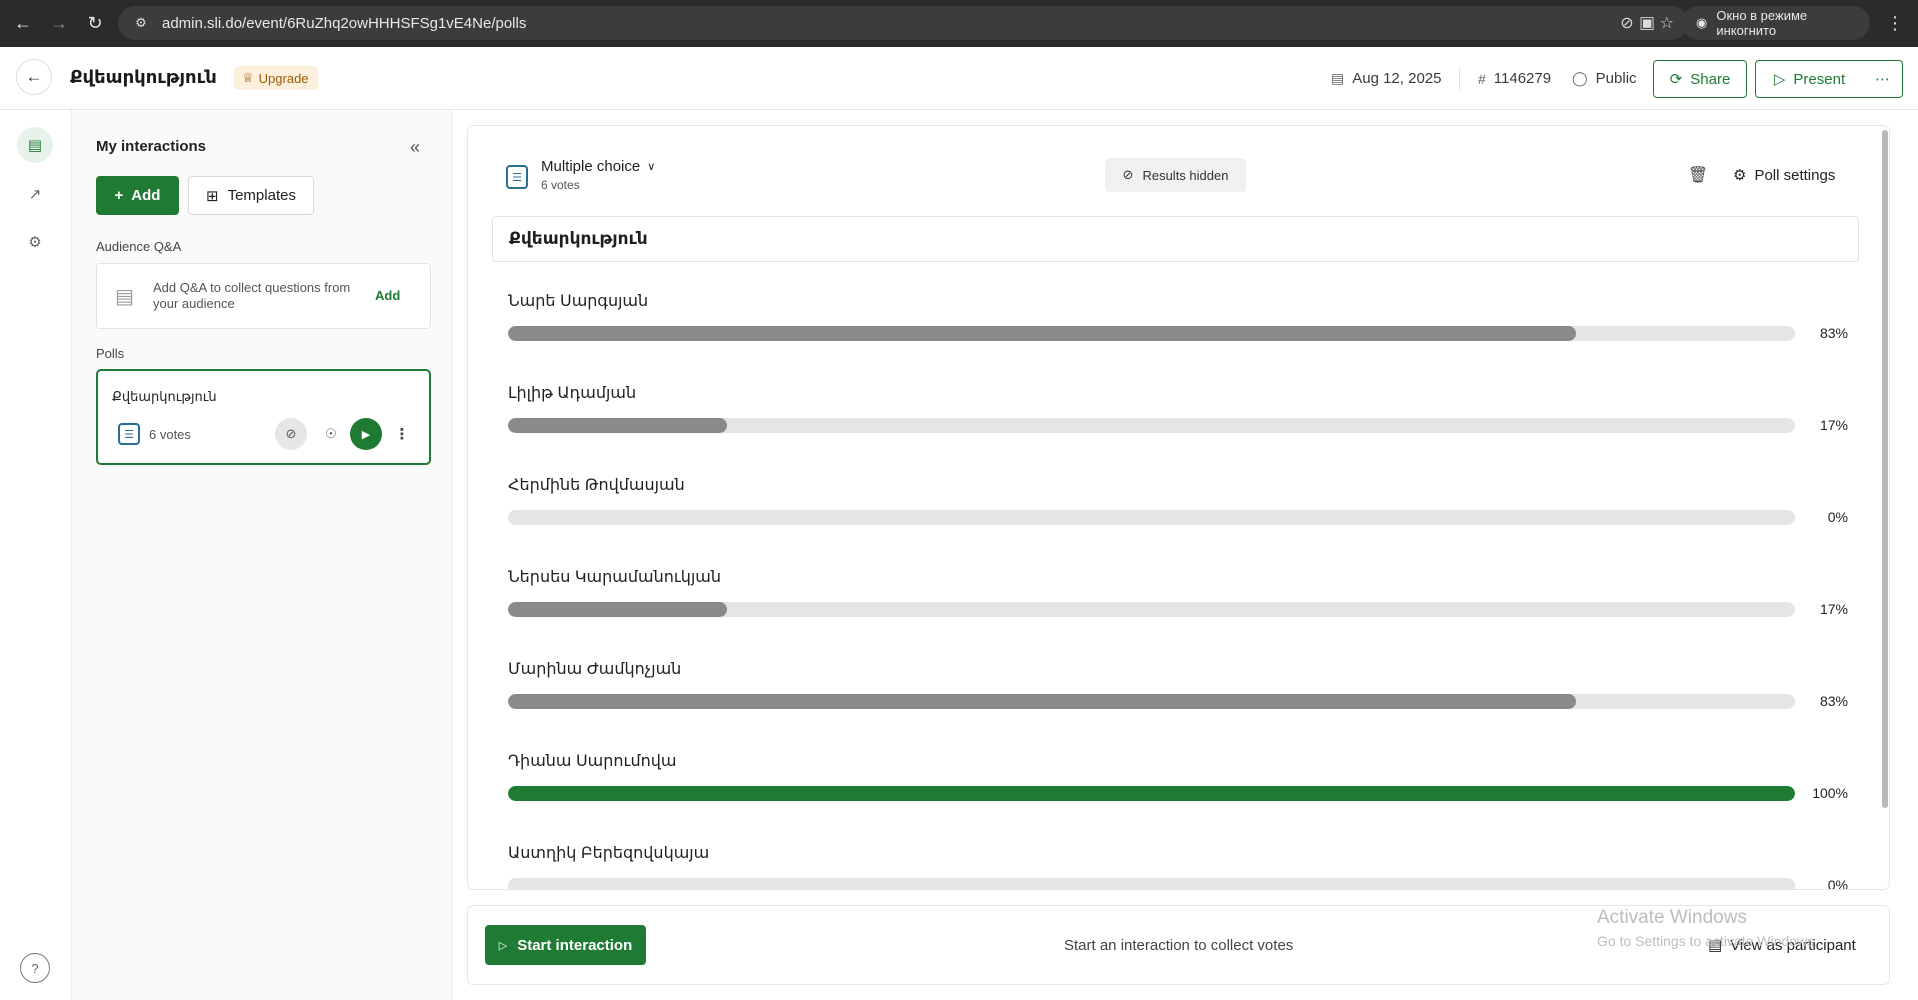 Image resolution: width=1918 pixels, height=1000 pixels. Describe the element at coordinates (1885, 469) in the screenshot. I see `scrollbar` at that location.